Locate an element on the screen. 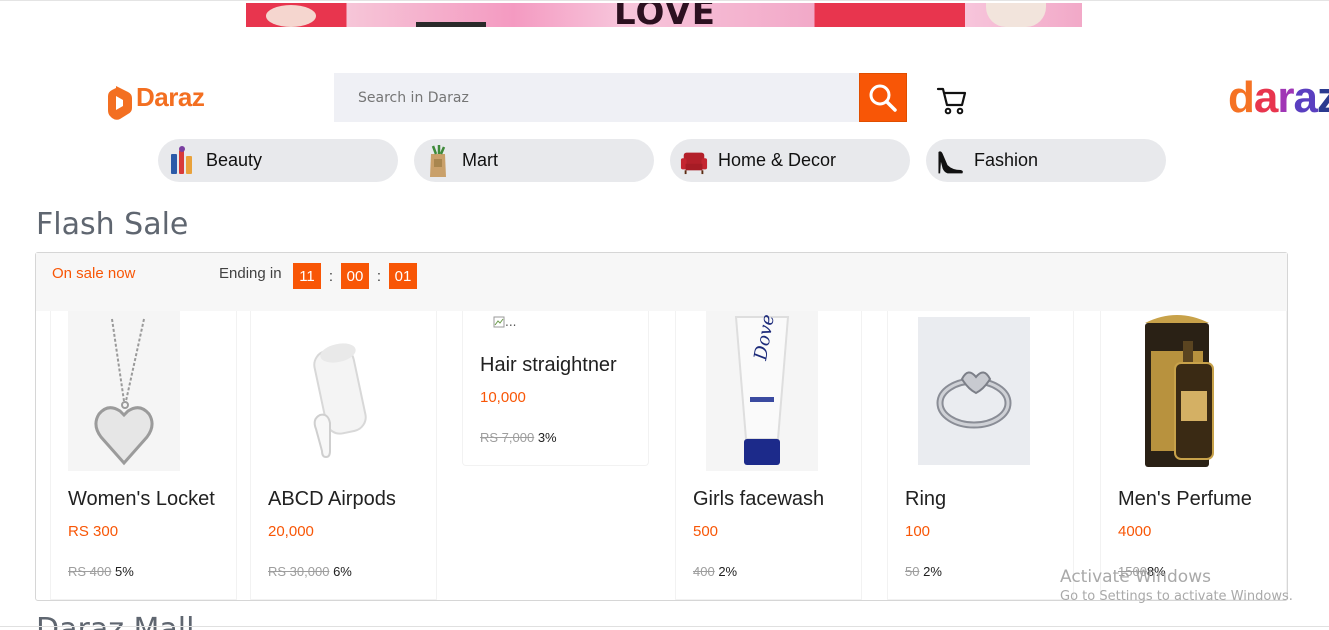 This screenshot has height=630, width=1329. product-price: 500 is located at coordinates (706, 531).